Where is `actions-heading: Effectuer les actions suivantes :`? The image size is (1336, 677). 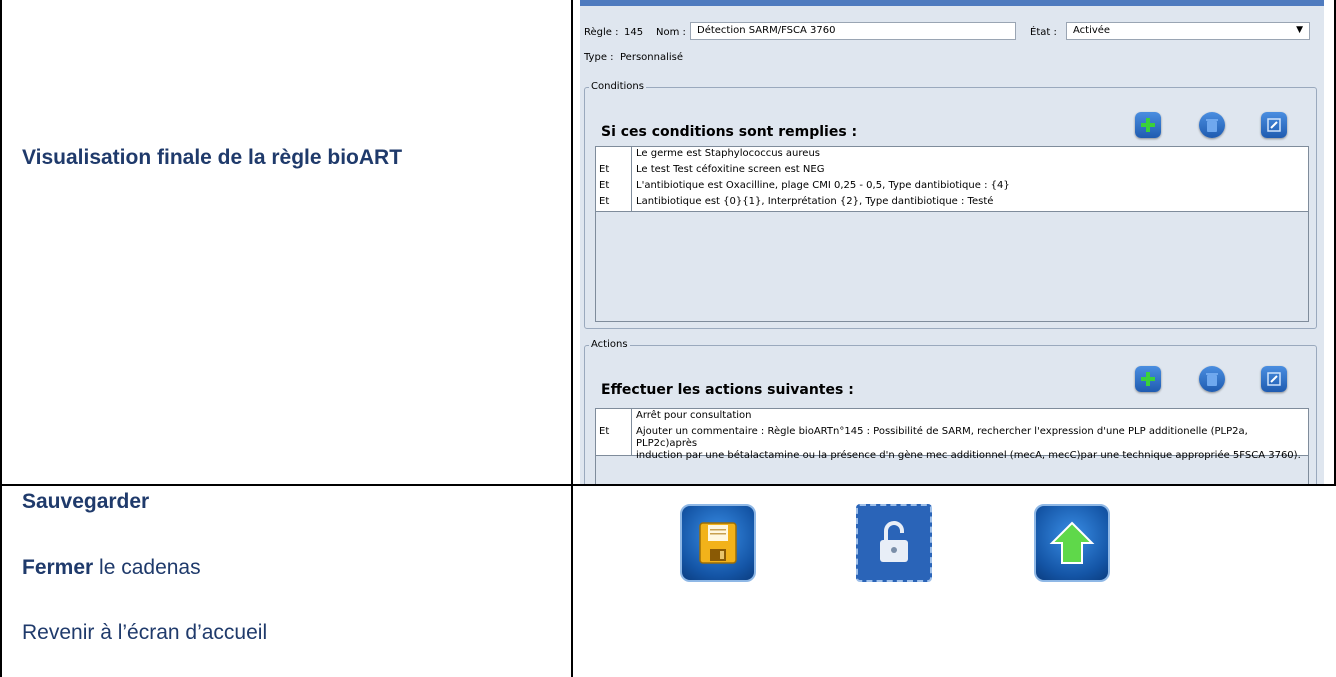 actions-heading: Effectuer les actions suivantes : is located at coordinates (727, 390).